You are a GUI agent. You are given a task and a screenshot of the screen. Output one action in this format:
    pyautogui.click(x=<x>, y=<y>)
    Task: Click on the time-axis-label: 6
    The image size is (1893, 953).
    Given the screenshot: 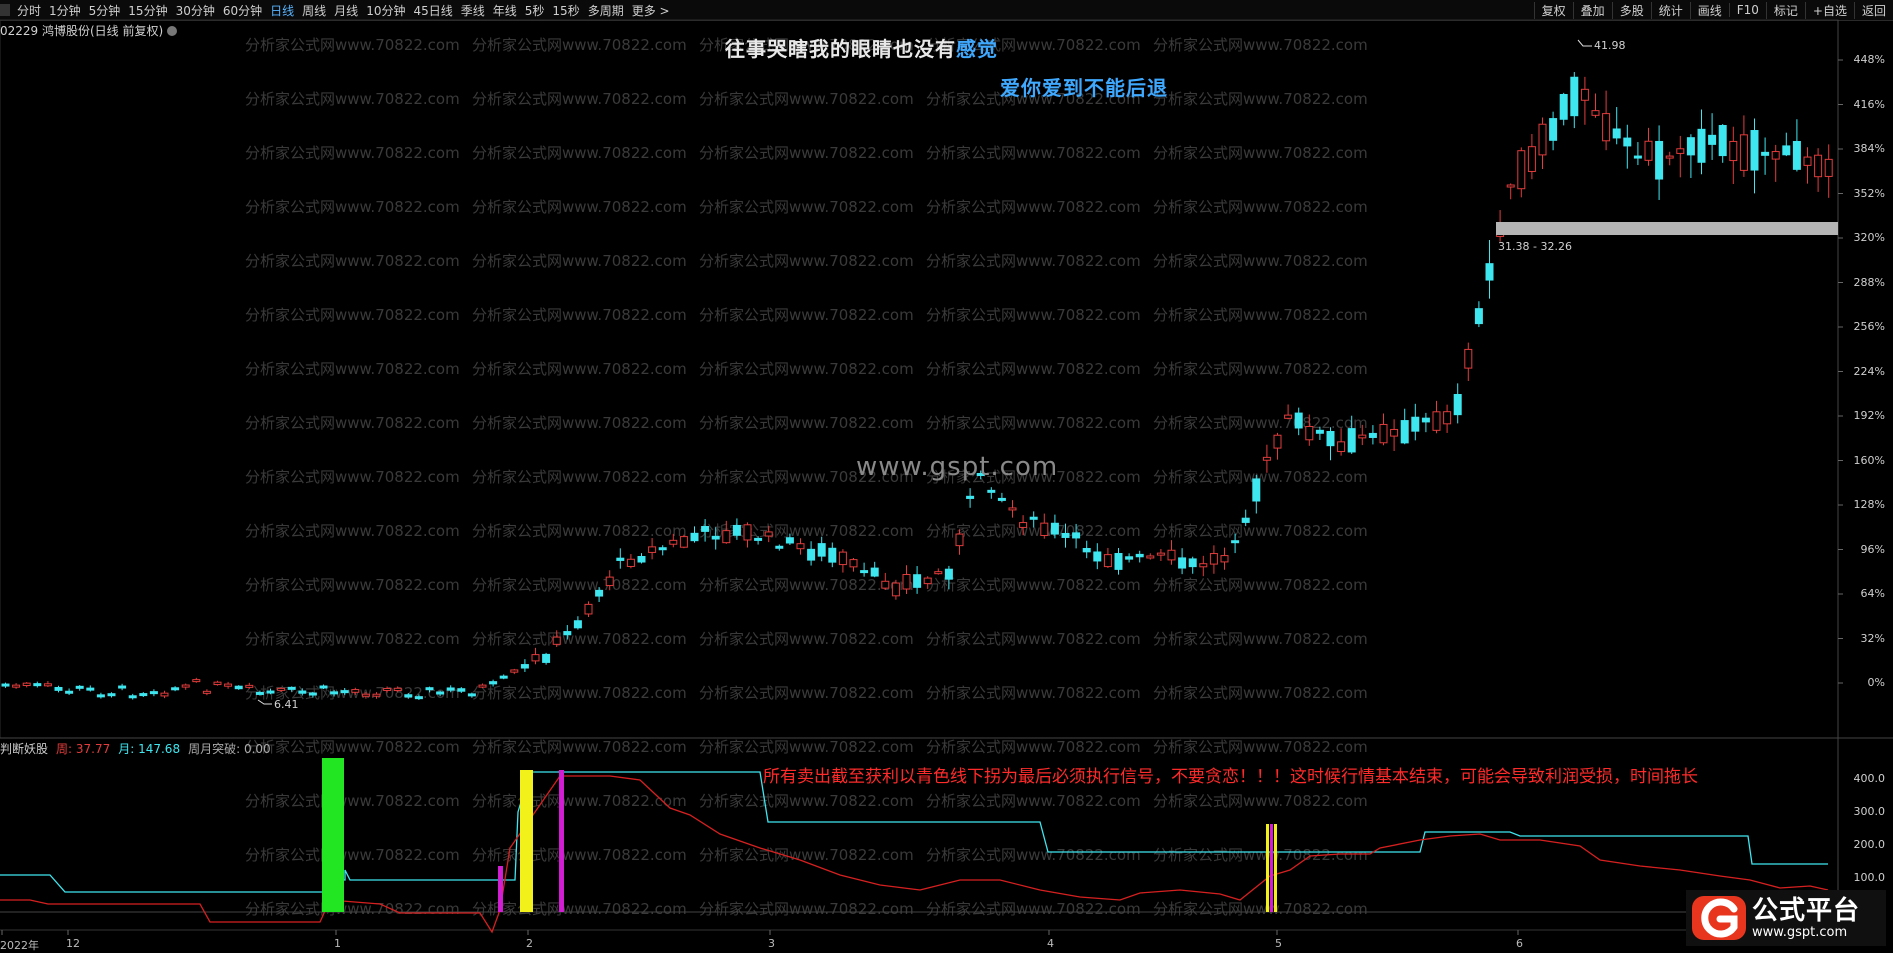 What is the action you would take?
    pyautogui.click(x=1519, y=943)
    